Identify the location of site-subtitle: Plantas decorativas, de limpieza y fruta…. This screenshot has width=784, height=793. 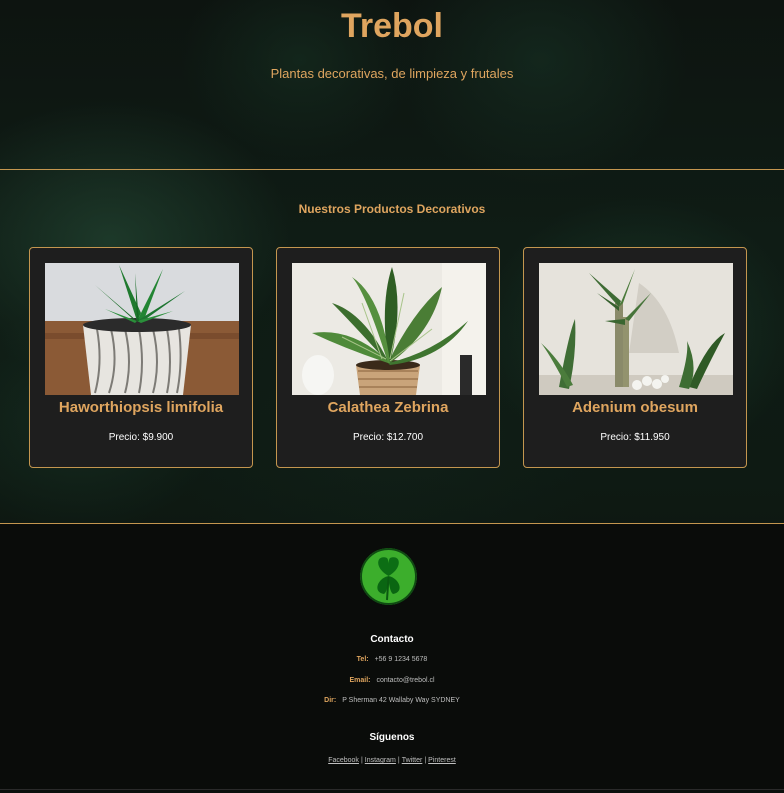
(392, 73).